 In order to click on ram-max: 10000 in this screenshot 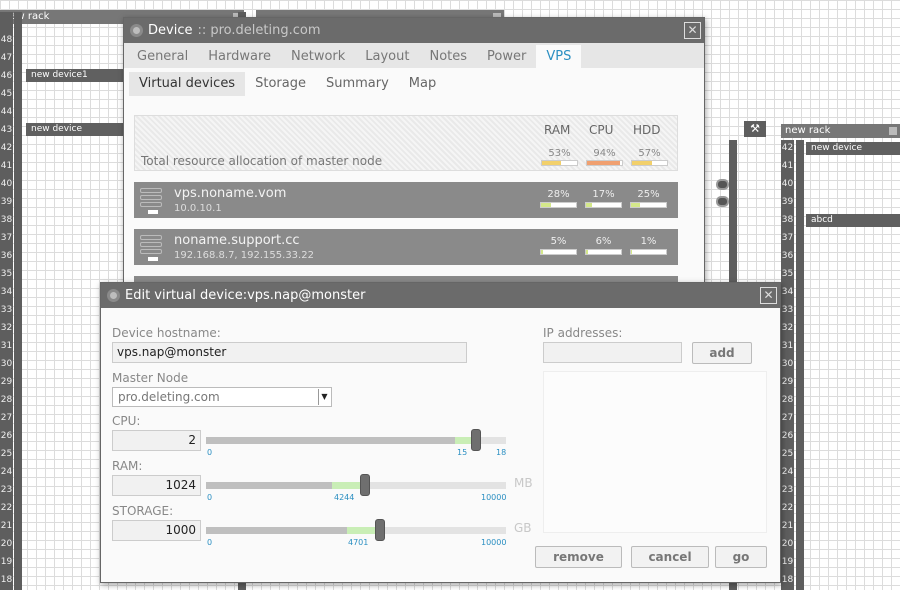, I will do `click(494, 497)`.